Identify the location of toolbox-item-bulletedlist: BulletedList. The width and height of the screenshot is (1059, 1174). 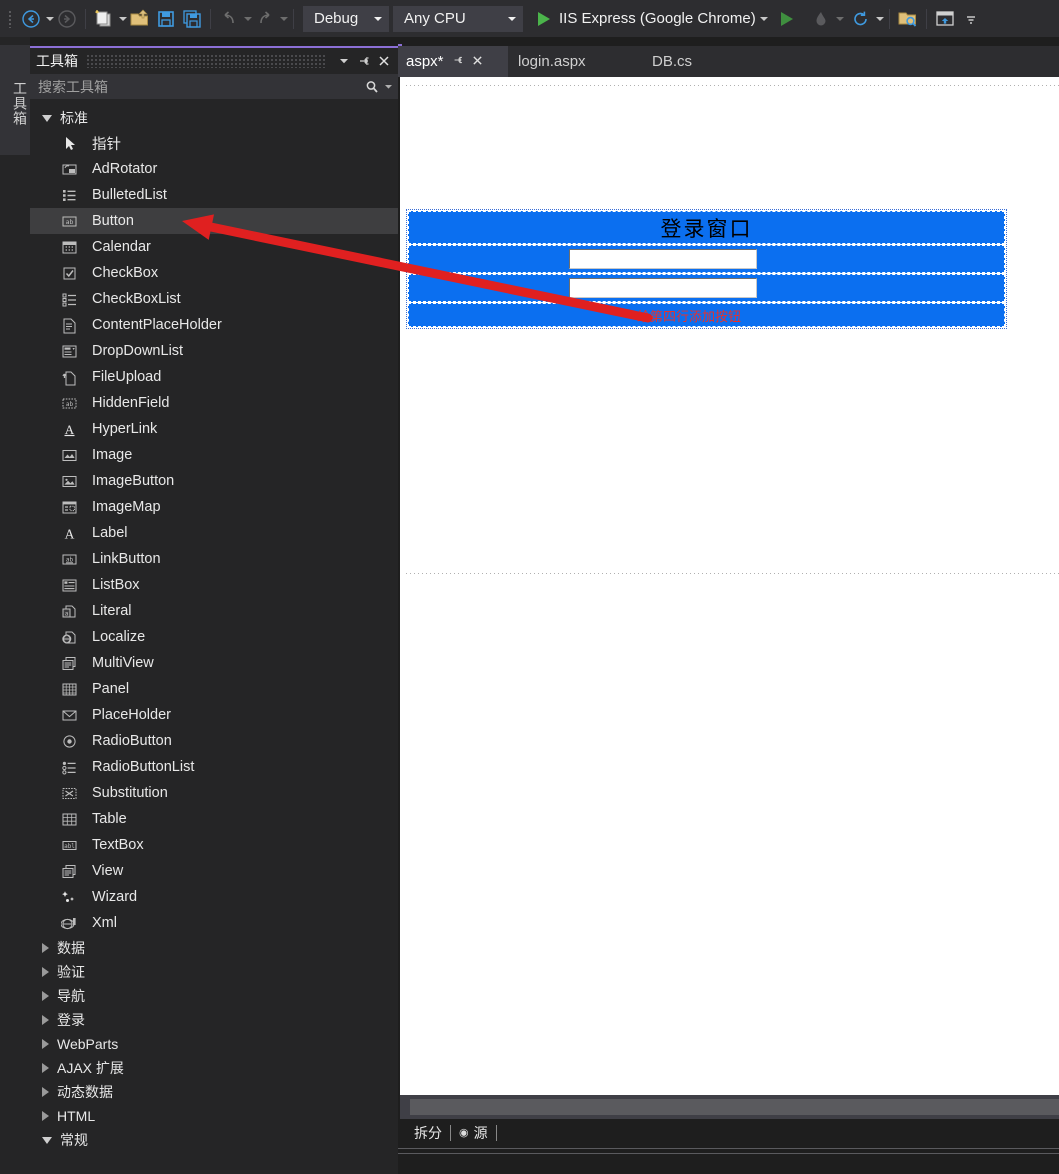
(214, 195).